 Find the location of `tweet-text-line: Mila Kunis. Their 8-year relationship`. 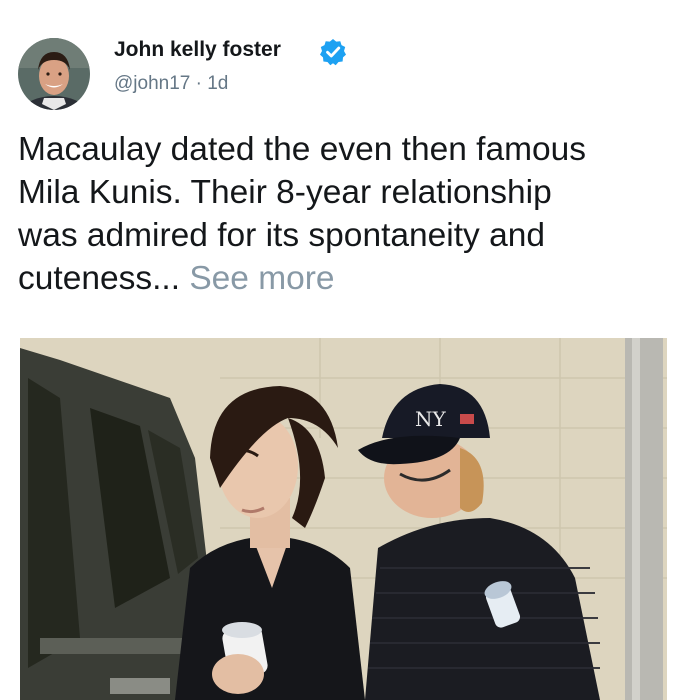

tweet-text-line: Mila Kunis. Their 8-year relationship is located at coordinates (285, 192).